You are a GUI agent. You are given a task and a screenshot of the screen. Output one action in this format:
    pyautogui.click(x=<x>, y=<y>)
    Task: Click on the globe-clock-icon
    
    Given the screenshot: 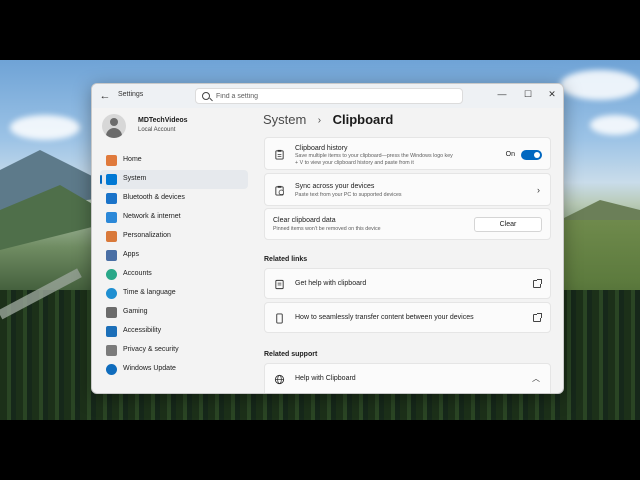 What is the action you would take?
    pyautogui.click(x=111, y=293)
    